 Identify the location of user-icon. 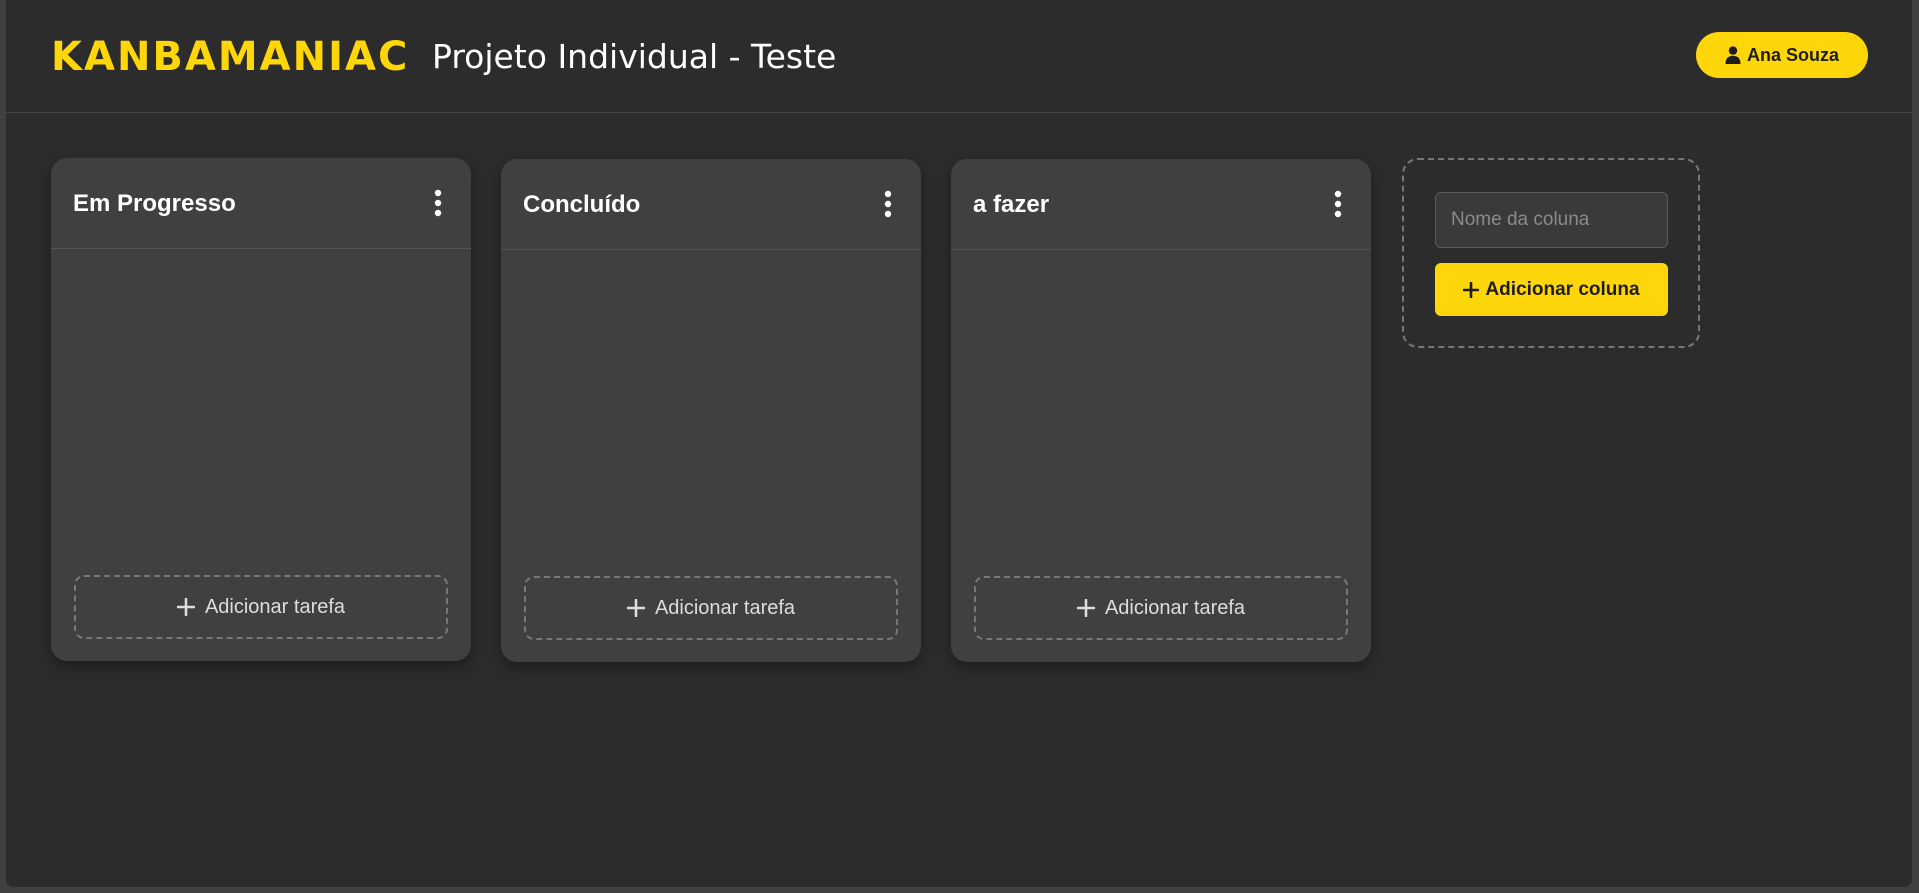
(1733, 55).